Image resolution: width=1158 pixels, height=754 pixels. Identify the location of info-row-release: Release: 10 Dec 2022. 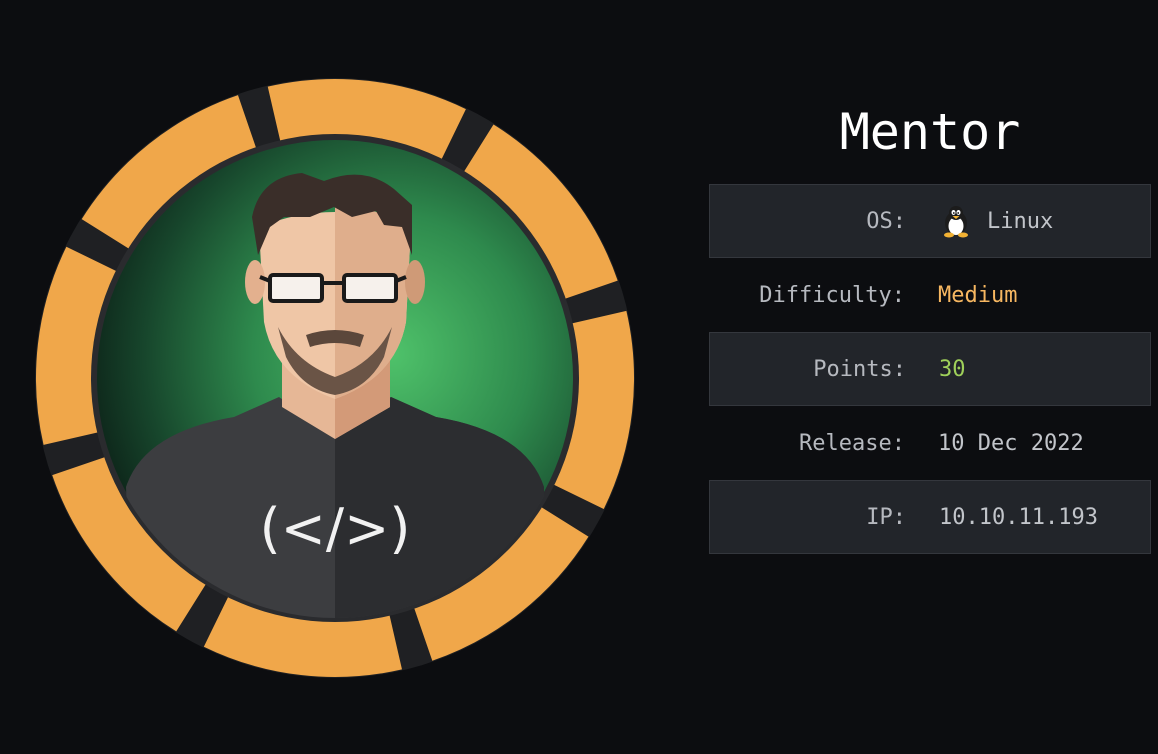
(930, 443).